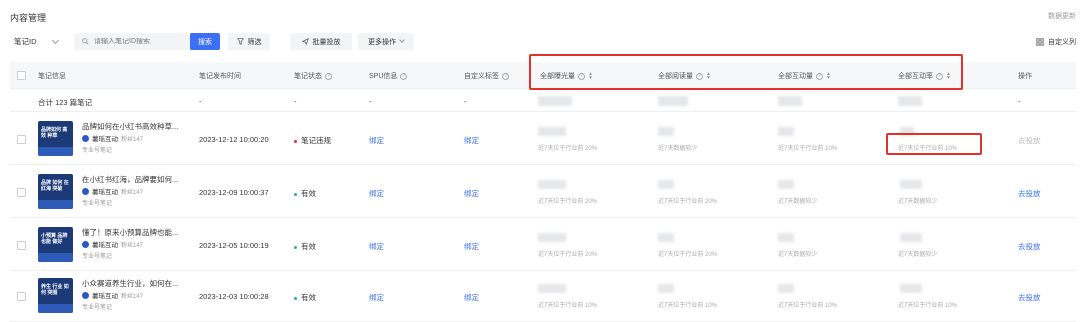 Image resolution: width=1080 pixels, height=322 pixels. I want to click on page-title: 内容管理, so click(28, 18).